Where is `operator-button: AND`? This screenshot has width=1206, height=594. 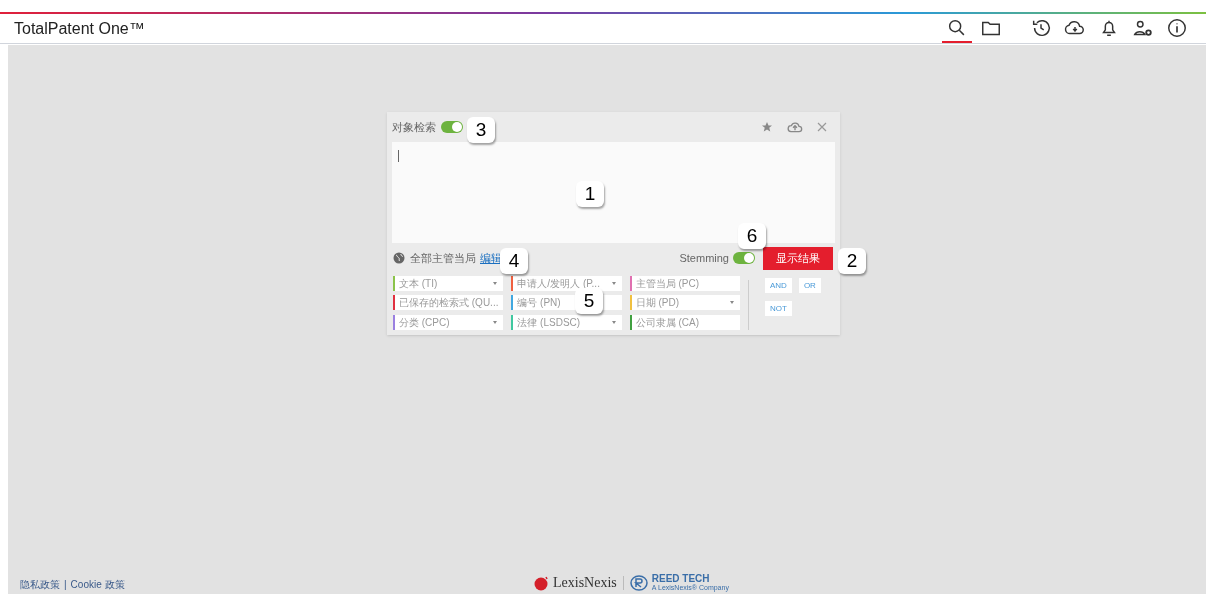 operator-button: AND is located at coordinates (778, 285).